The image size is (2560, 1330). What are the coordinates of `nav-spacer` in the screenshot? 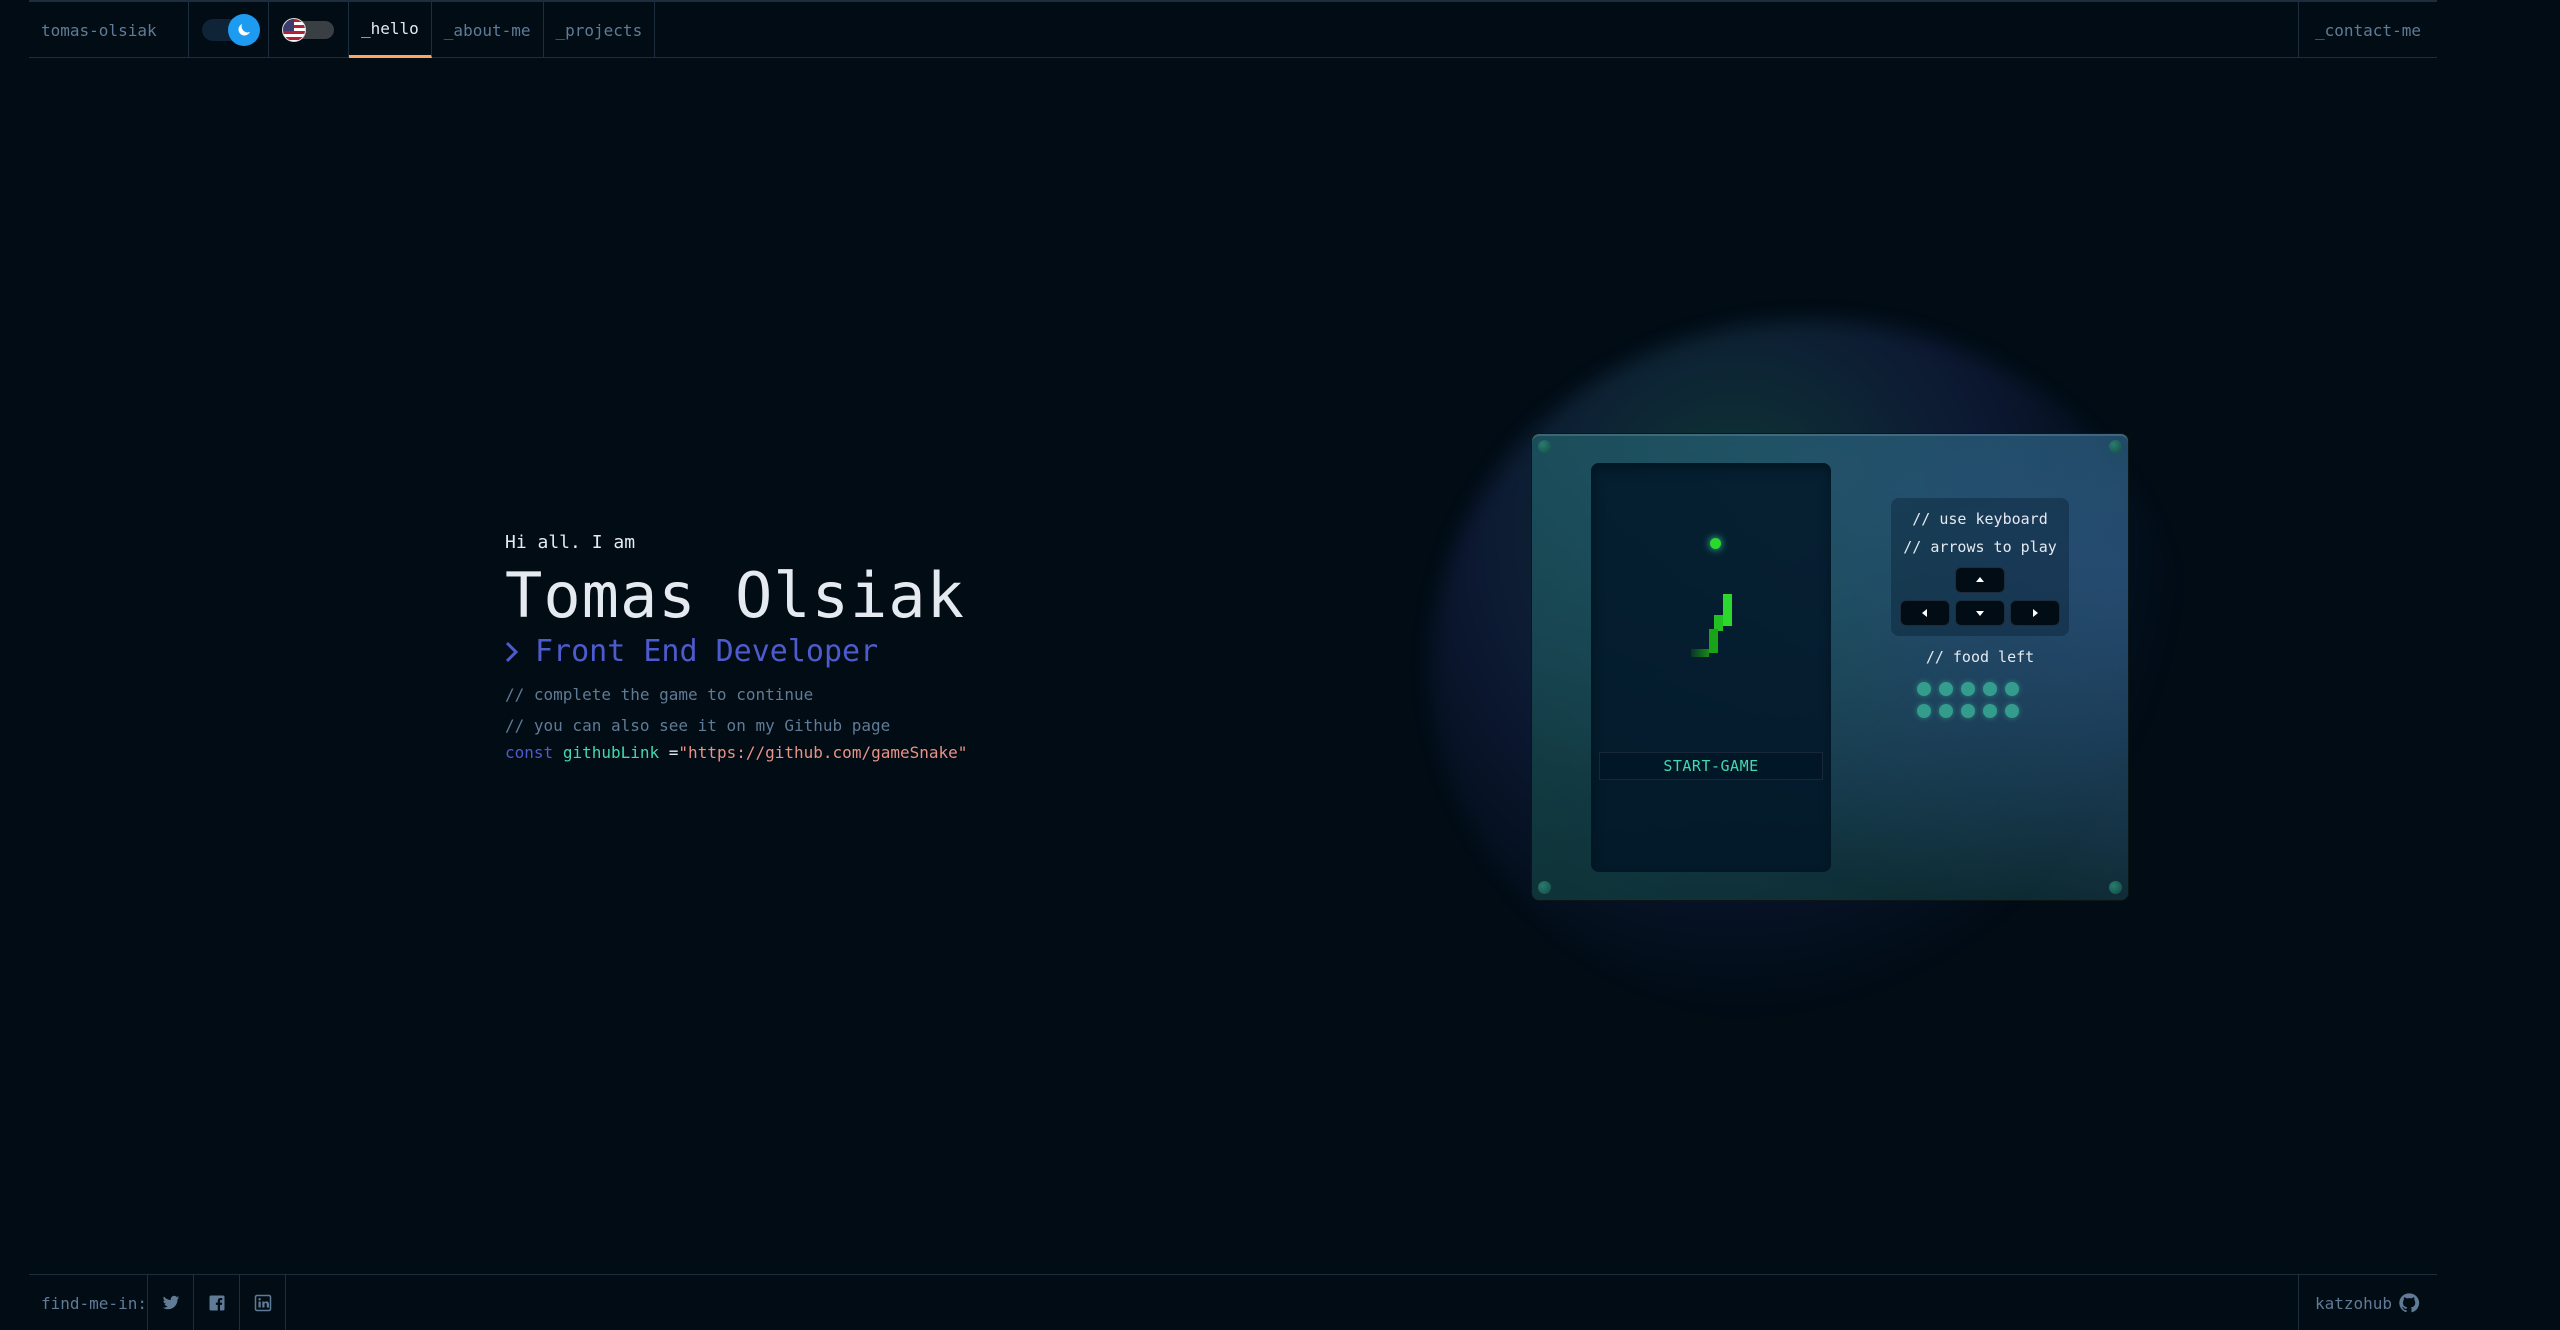 It's located at (1477, 29).